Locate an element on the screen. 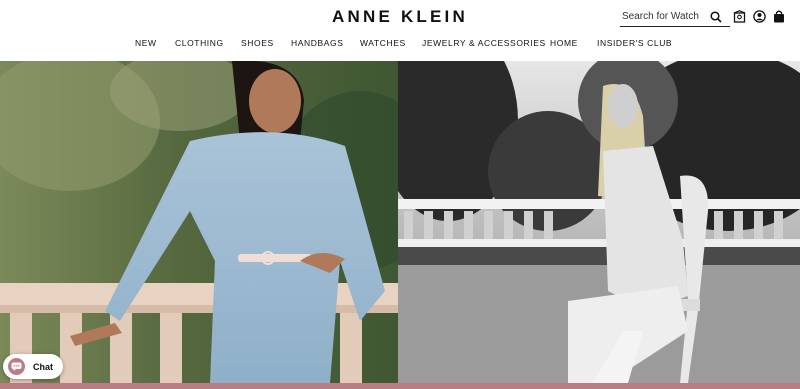  nav-item-handbags: HANDBAGS is located at coordinates (317, 43).